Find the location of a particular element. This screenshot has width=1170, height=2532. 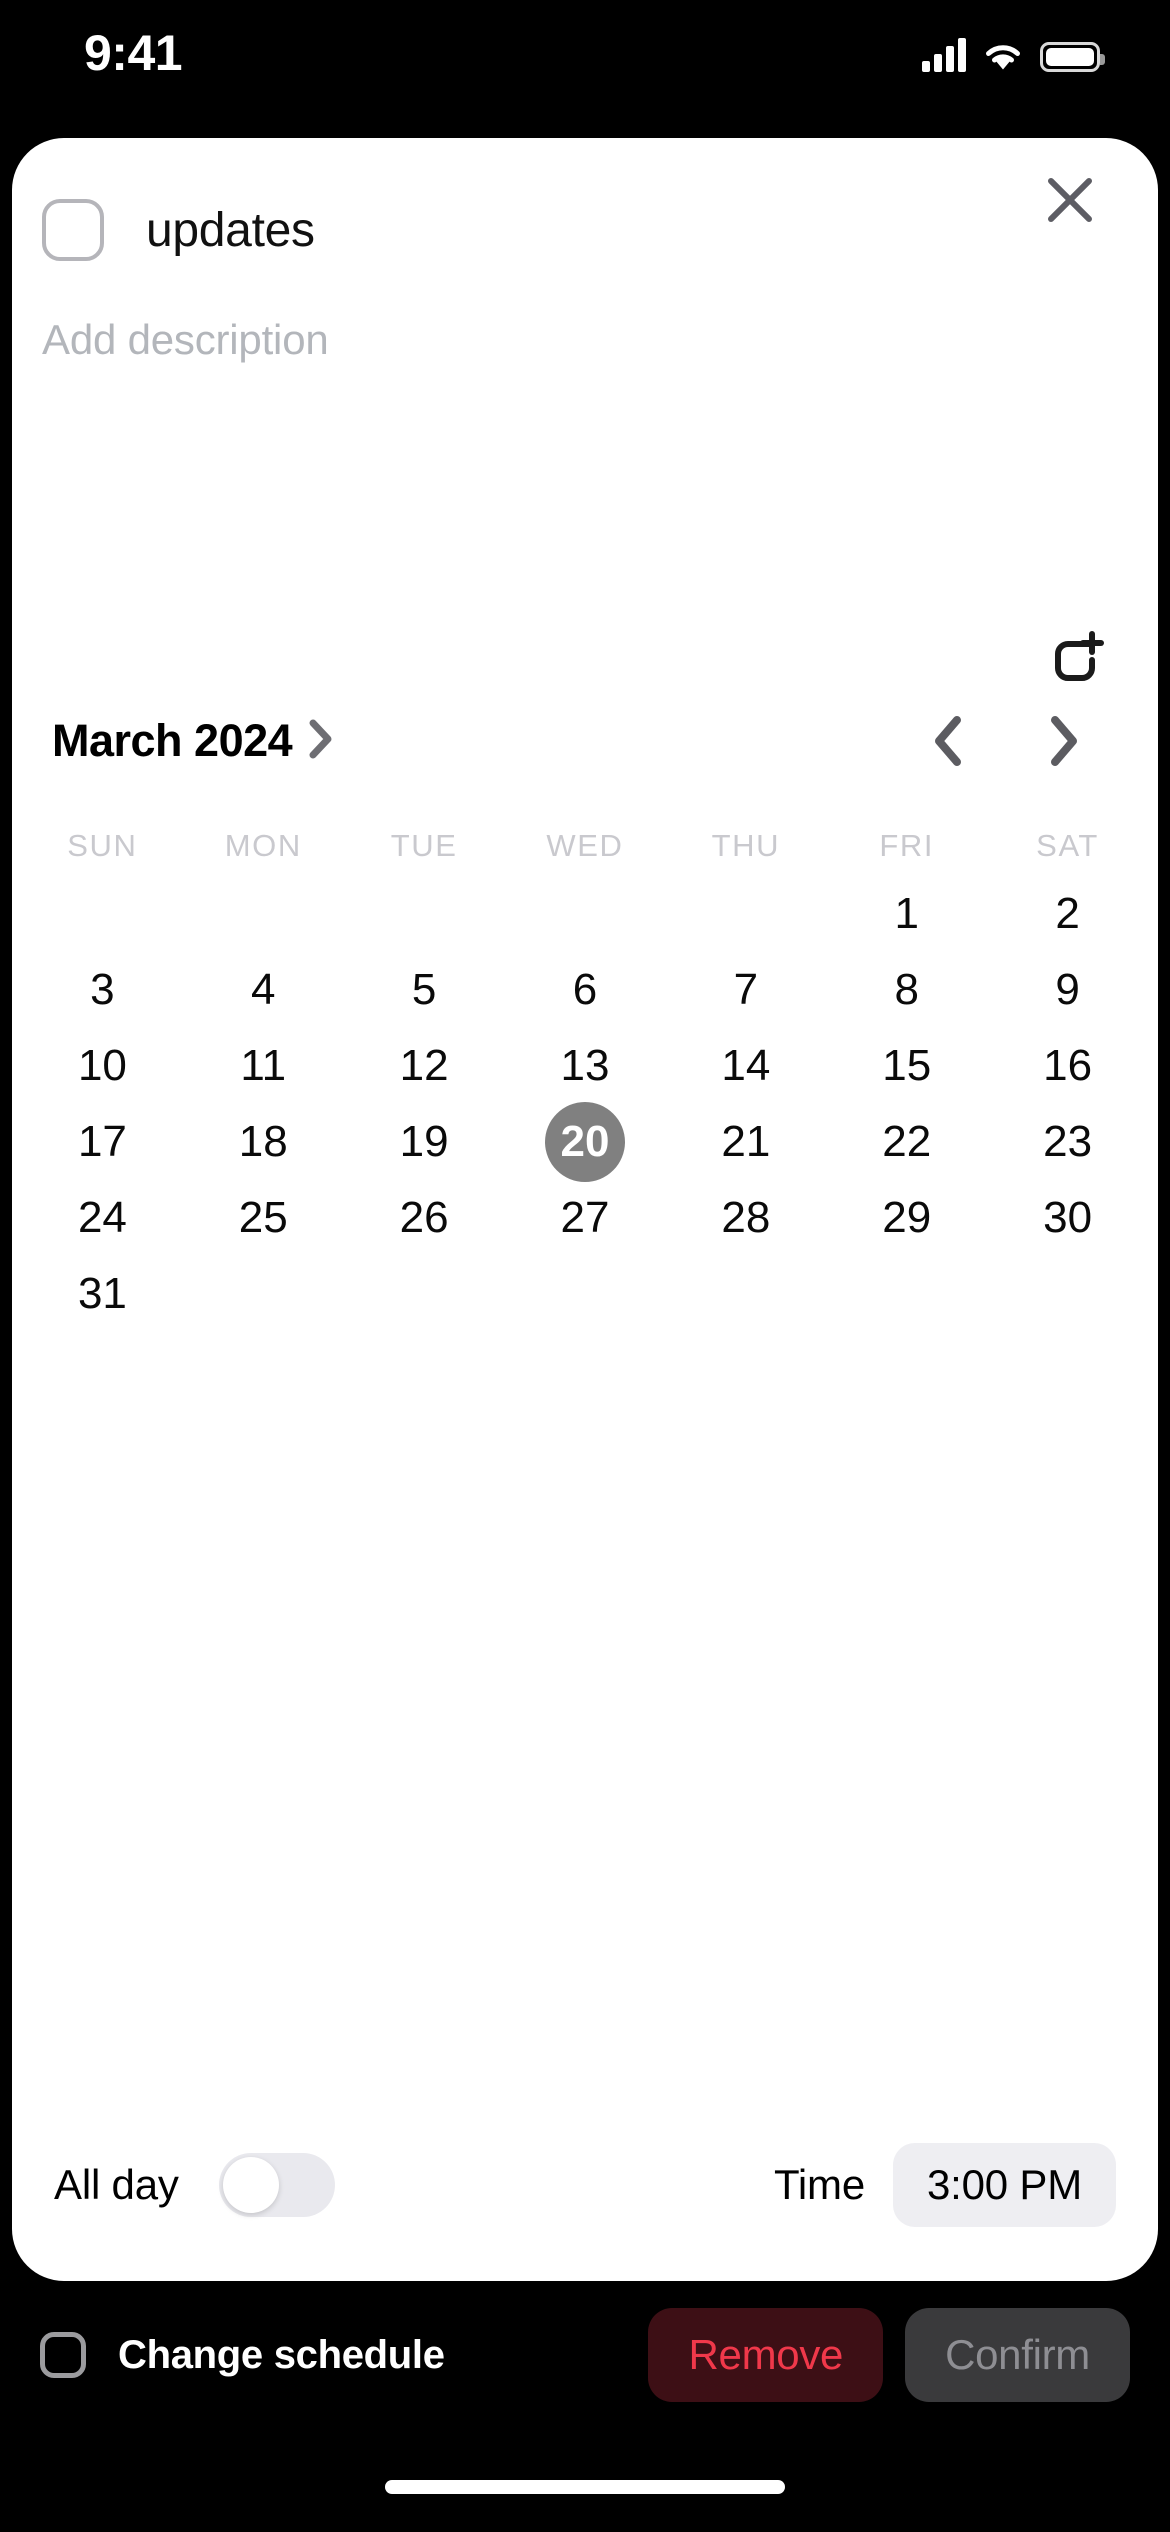

calendar-day-22: 22 is located at coordinates (906, 1142).